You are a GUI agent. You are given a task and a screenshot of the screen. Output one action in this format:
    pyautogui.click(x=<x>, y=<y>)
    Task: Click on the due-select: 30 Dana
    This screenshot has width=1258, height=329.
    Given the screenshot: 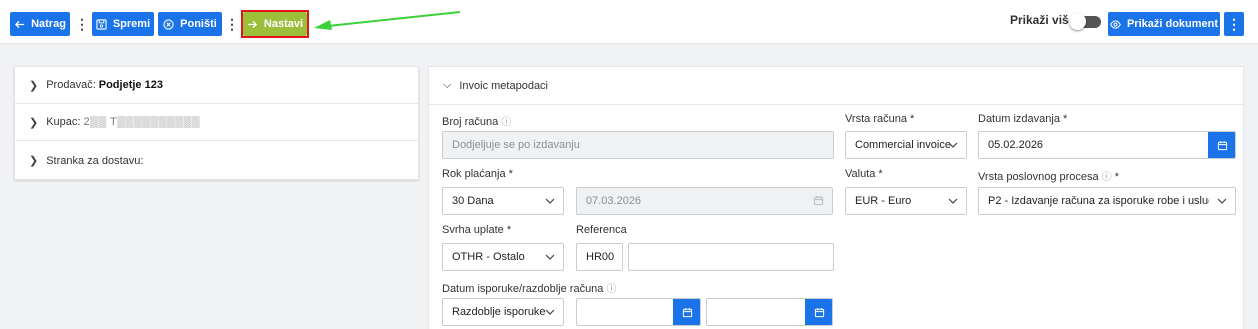 What is the action you would take?
    pyautogui.click(x=503, y=201)
    